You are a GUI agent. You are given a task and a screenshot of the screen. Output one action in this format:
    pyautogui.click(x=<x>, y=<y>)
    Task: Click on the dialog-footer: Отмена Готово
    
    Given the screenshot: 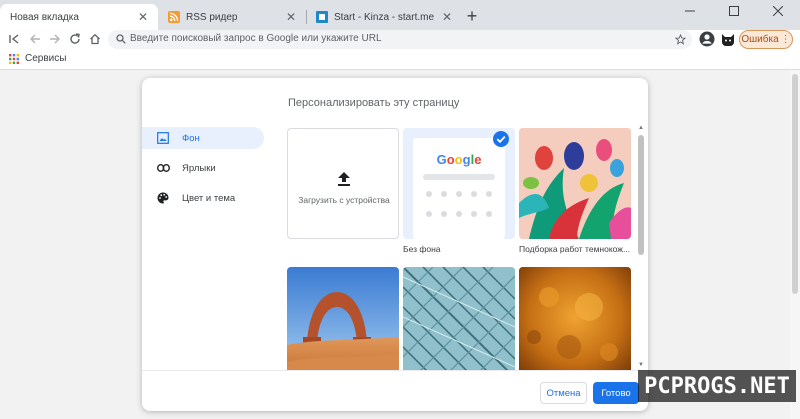 What is the action you would take?
    pyautogui.click(x=395, y=390)
    